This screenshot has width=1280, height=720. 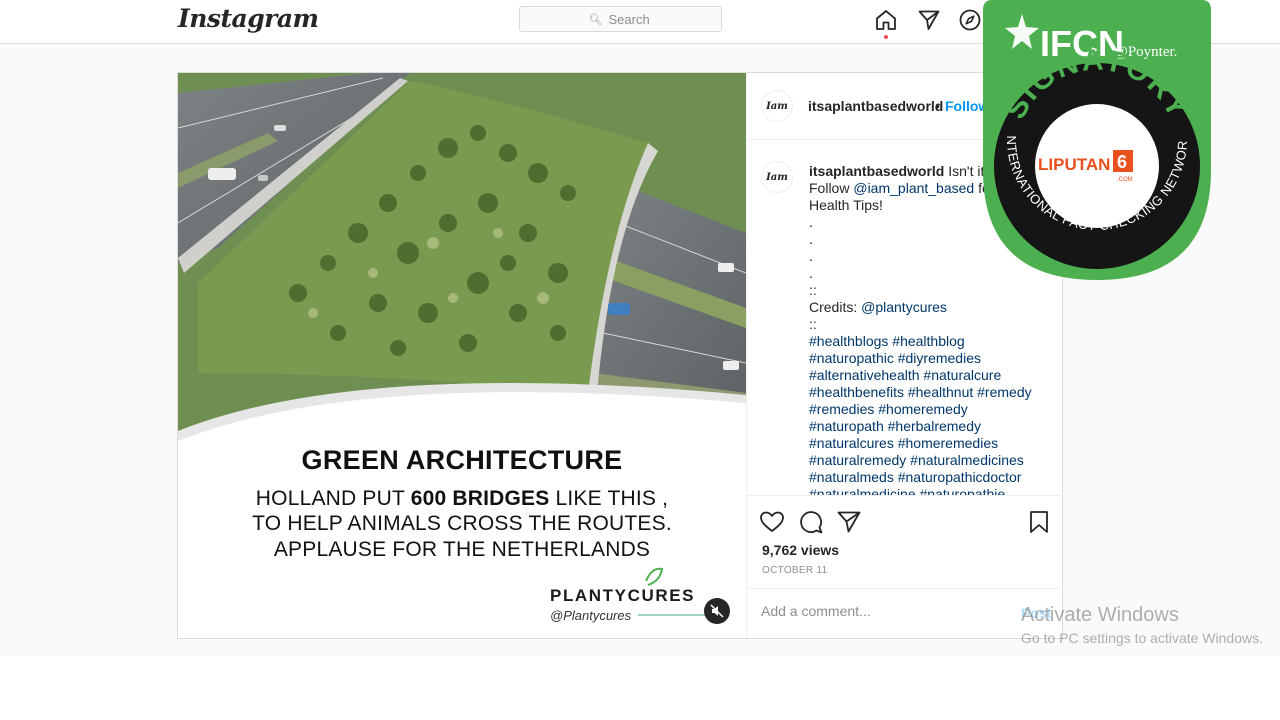 I want to click on hashtag-line: #naturopathic #diyremedies, so click(x=929, y=358).